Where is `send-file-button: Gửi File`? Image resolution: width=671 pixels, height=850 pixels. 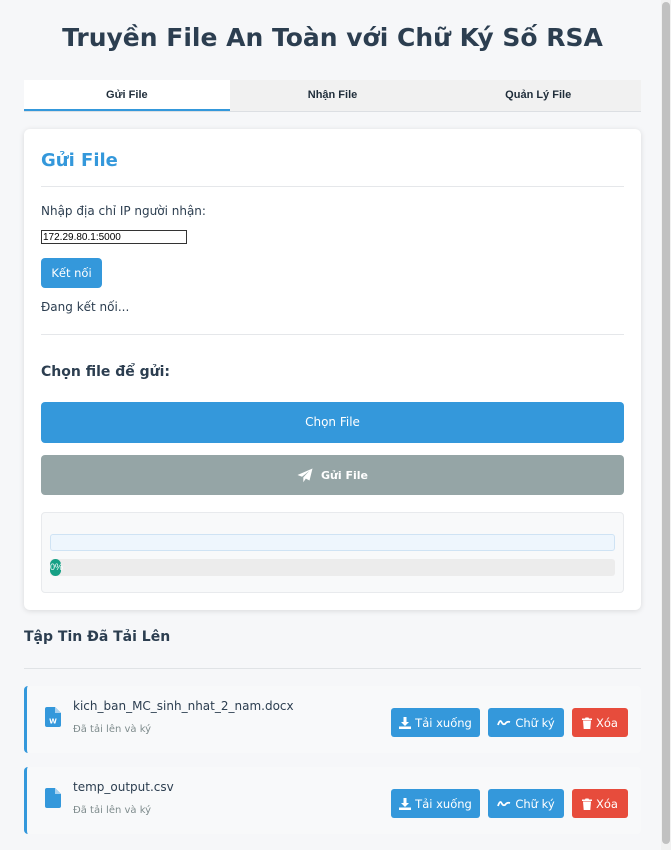 send-file-button: Gửi File is located at coordinates (332, 475).